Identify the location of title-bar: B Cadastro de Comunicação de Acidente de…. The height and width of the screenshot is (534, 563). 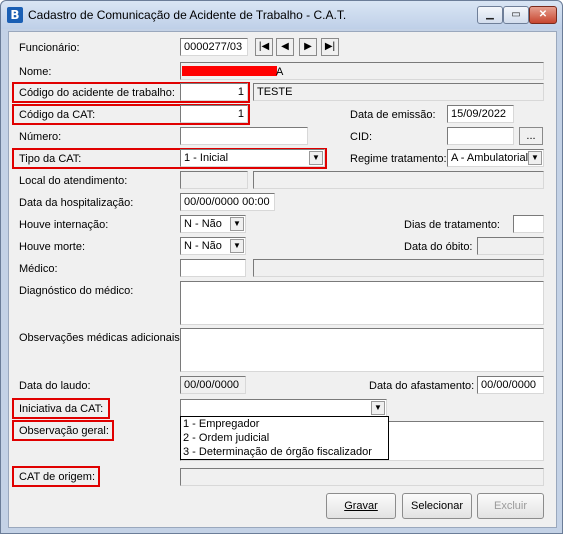
(281, 15).